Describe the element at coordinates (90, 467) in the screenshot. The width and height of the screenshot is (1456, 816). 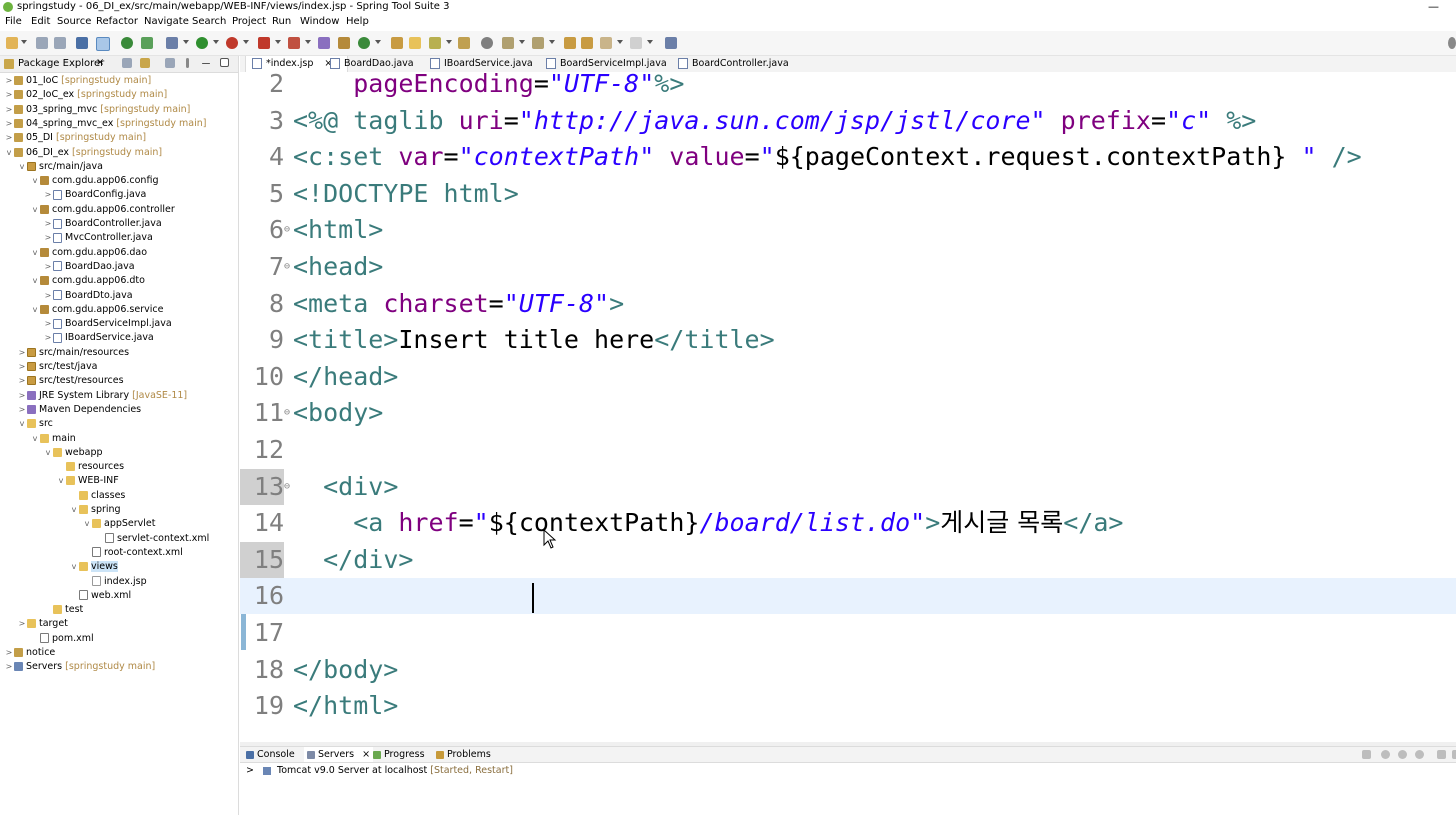
I see `tree-item: resources` at that location.